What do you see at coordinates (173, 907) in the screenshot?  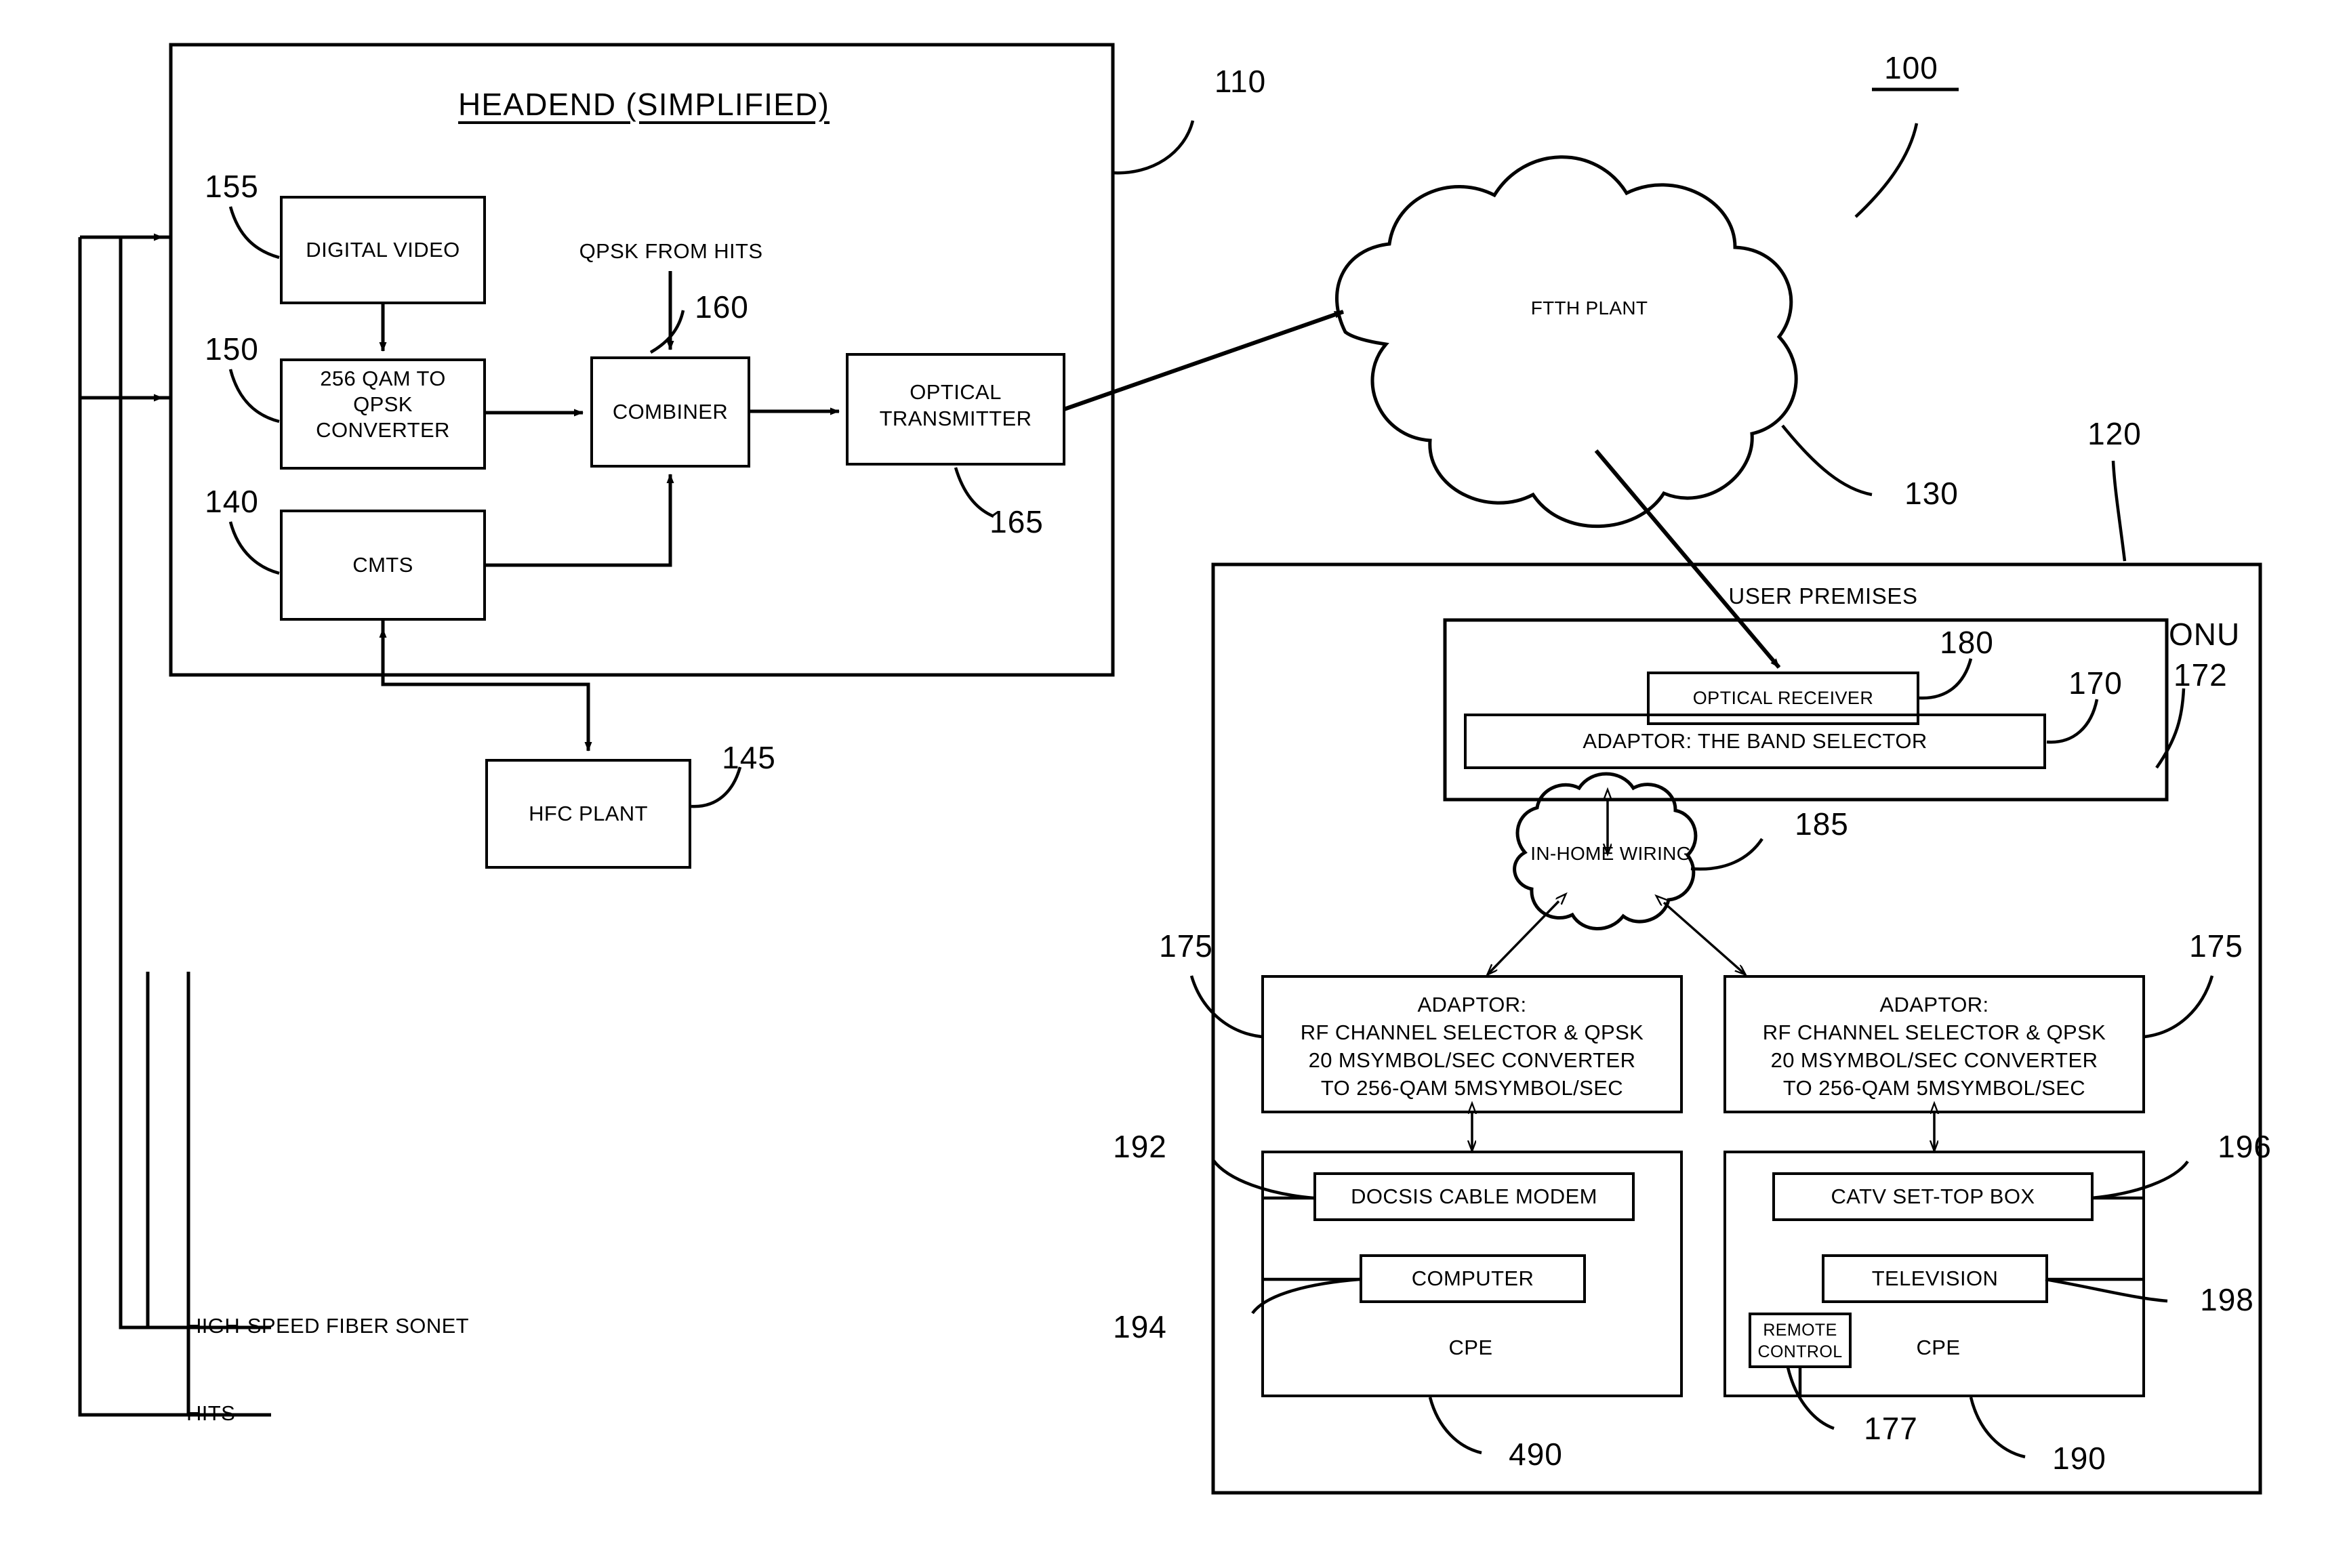 I see `hits-run` at bounding box center [173, 907].